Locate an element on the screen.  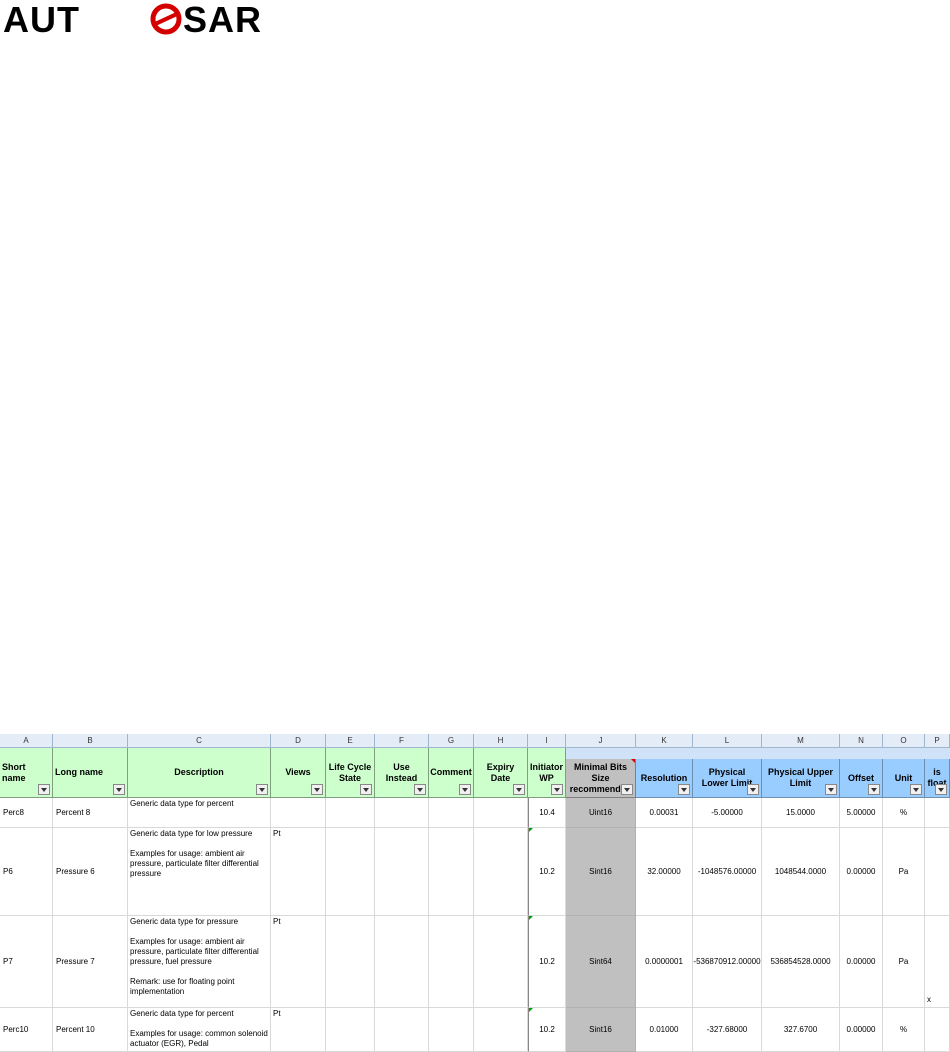
header-long-name-label: Long name is located at coordinates (79, 772).